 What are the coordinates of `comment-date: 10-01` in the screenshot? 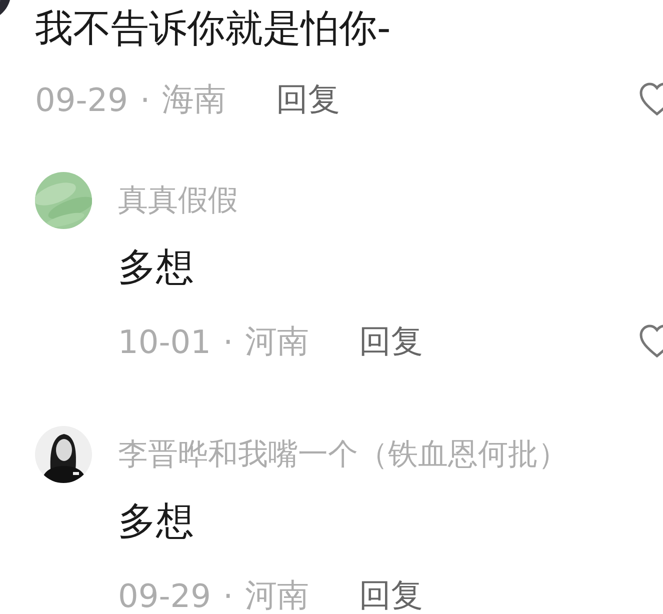 It's located at (164, 342).